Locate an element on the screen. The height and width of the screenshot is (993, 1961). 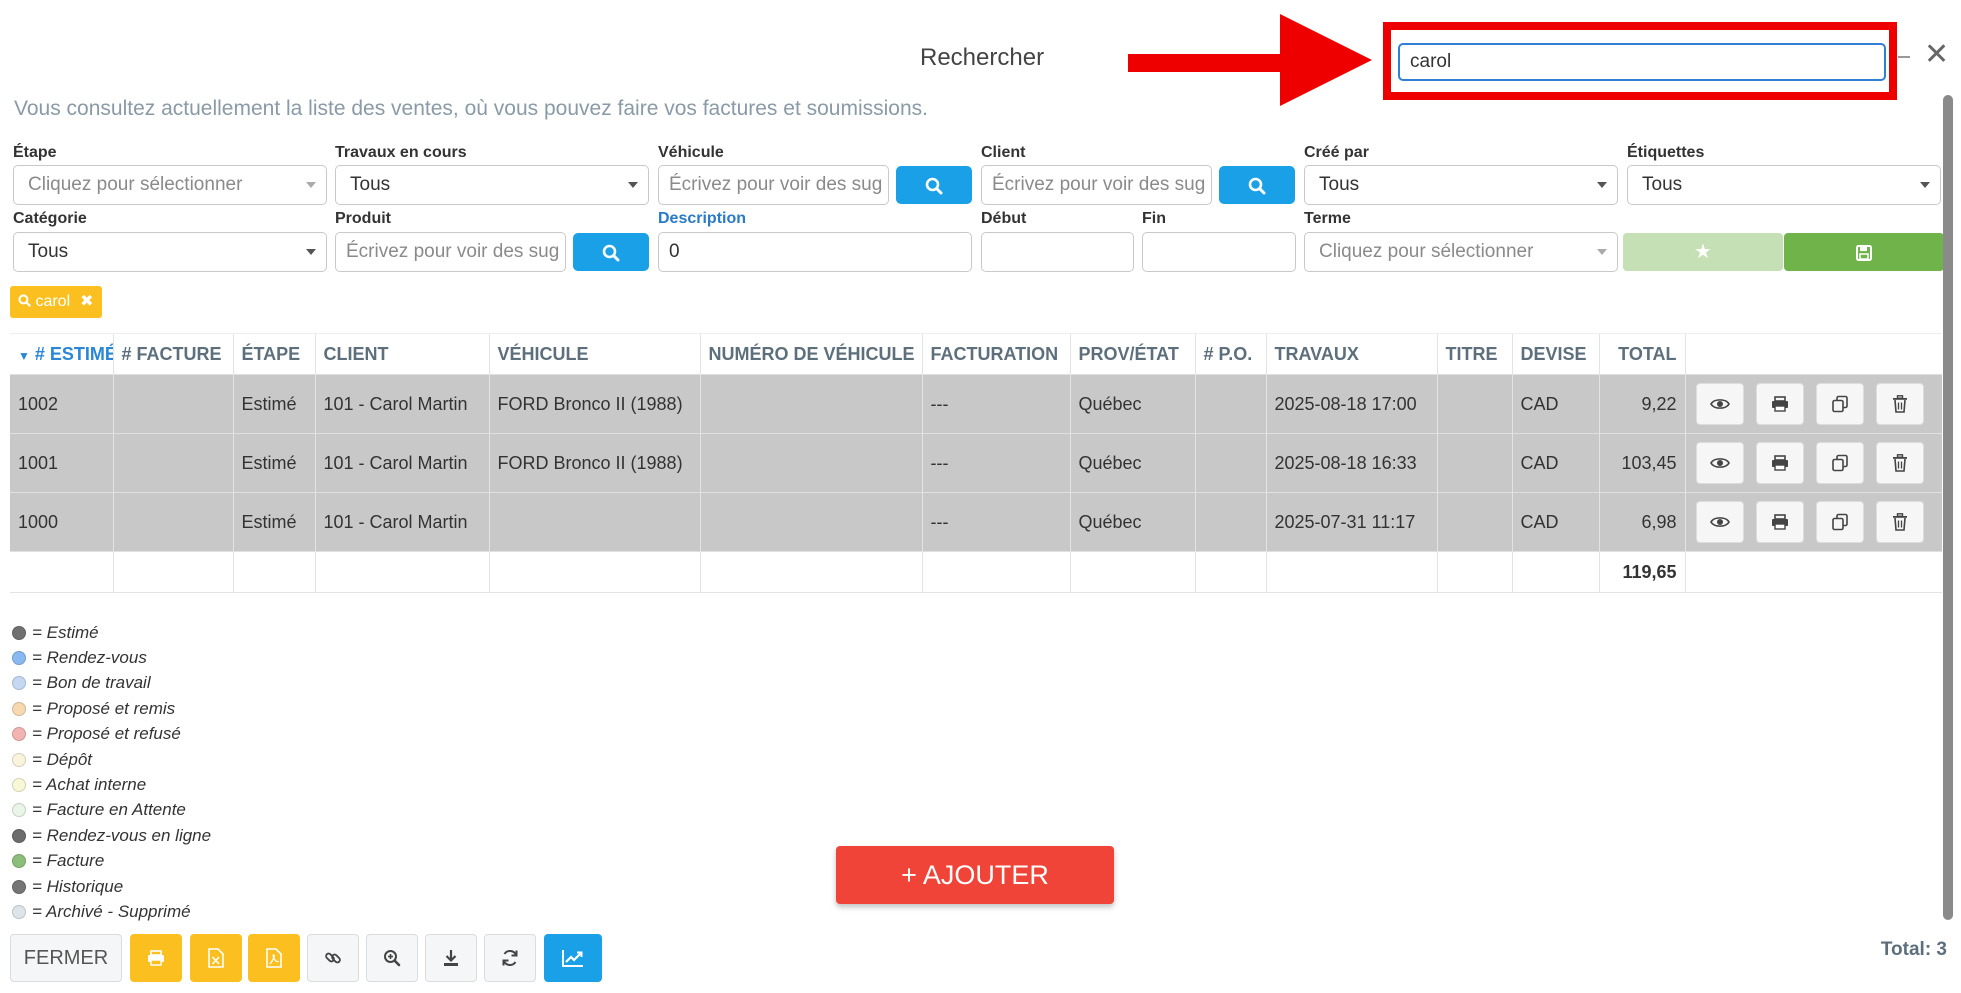
legend-item: = Dépôt is located at coordinates (111, 759).